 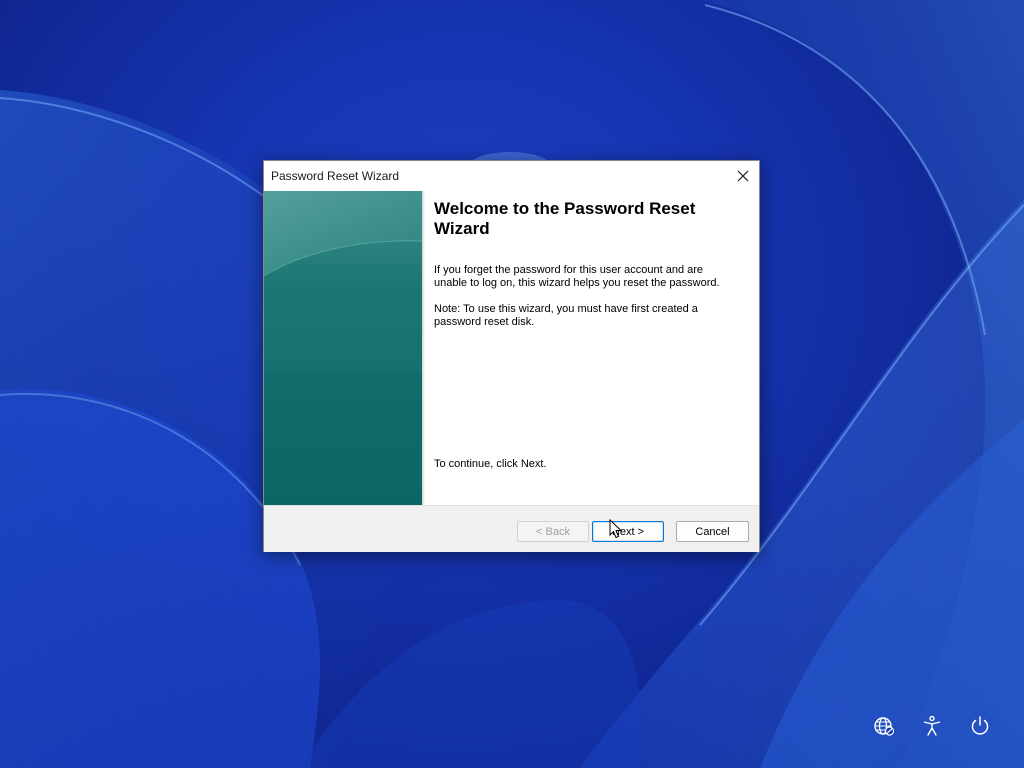 What do you see at coordinates (335, 176) in the screenshot?
I see `window-title: Password Reset Wizard` at bounding box center [335, 176].